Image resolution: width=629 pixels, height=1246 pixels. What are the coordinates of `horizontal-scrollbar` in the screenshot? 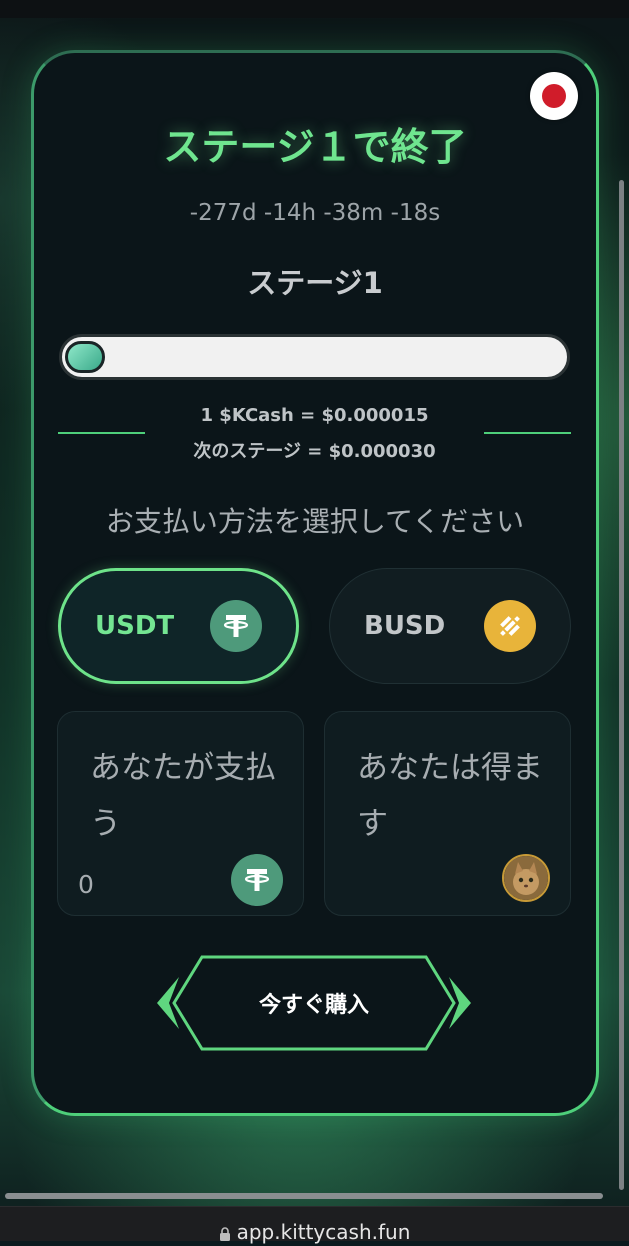 It's located at (304, 1196).